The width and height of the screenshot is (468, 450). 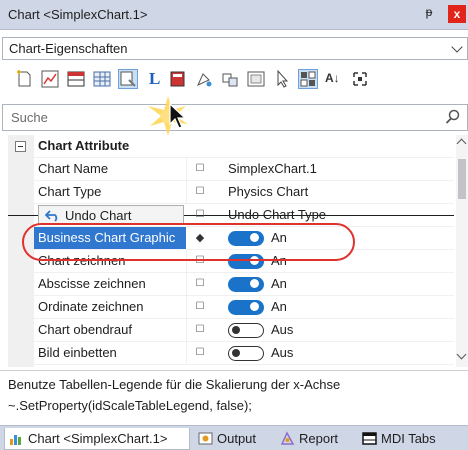 I want to click on property-name: Chart obendrauf, so click(x=85, y=329).